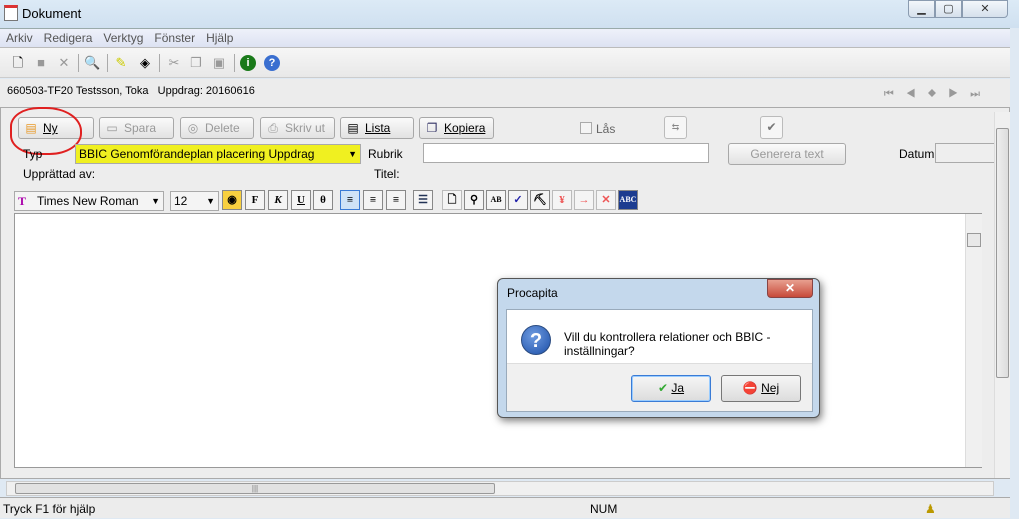  What do you see at coordinates (219, 37) in the screenshot?
I see `menu-hjalp: Hjälp` at bounding box center [219, 37].